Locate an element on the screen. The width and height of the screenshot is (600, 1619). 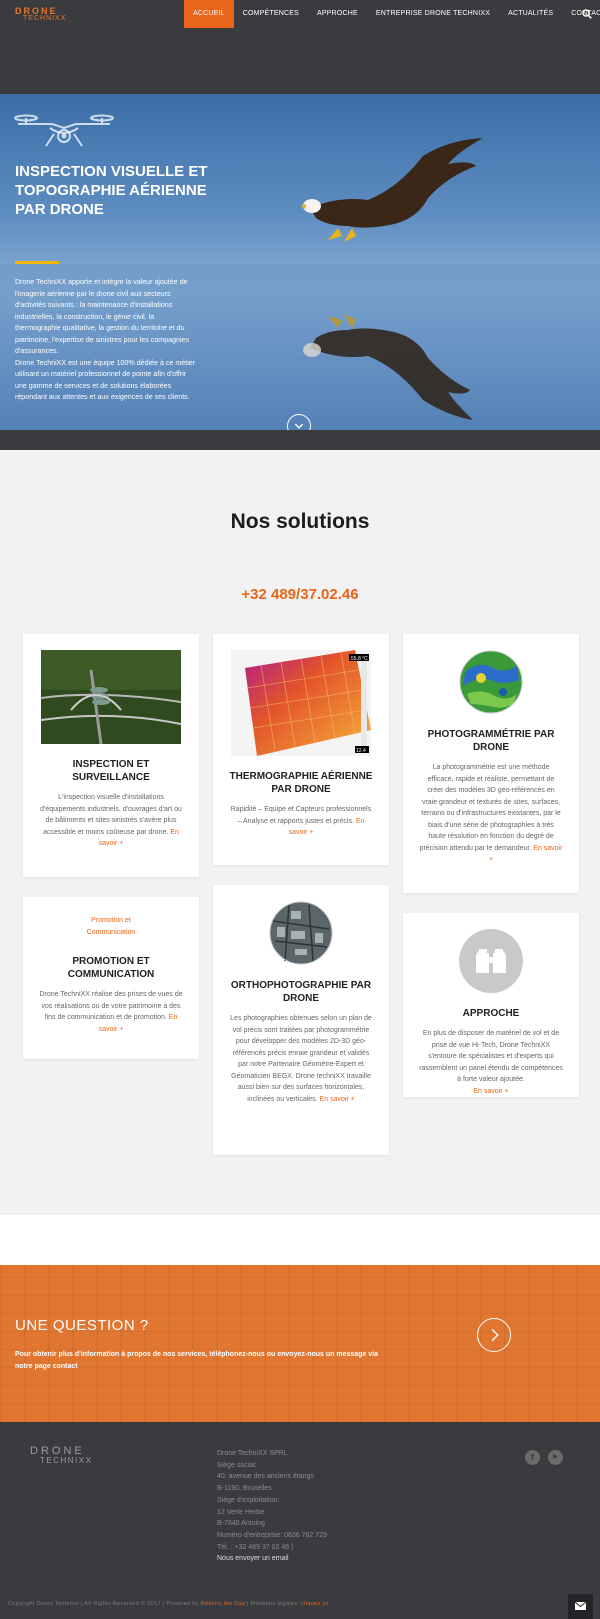
company-number: Numéro d'entreprise: 0636 782 729 is located at coordinates (272, 1535).